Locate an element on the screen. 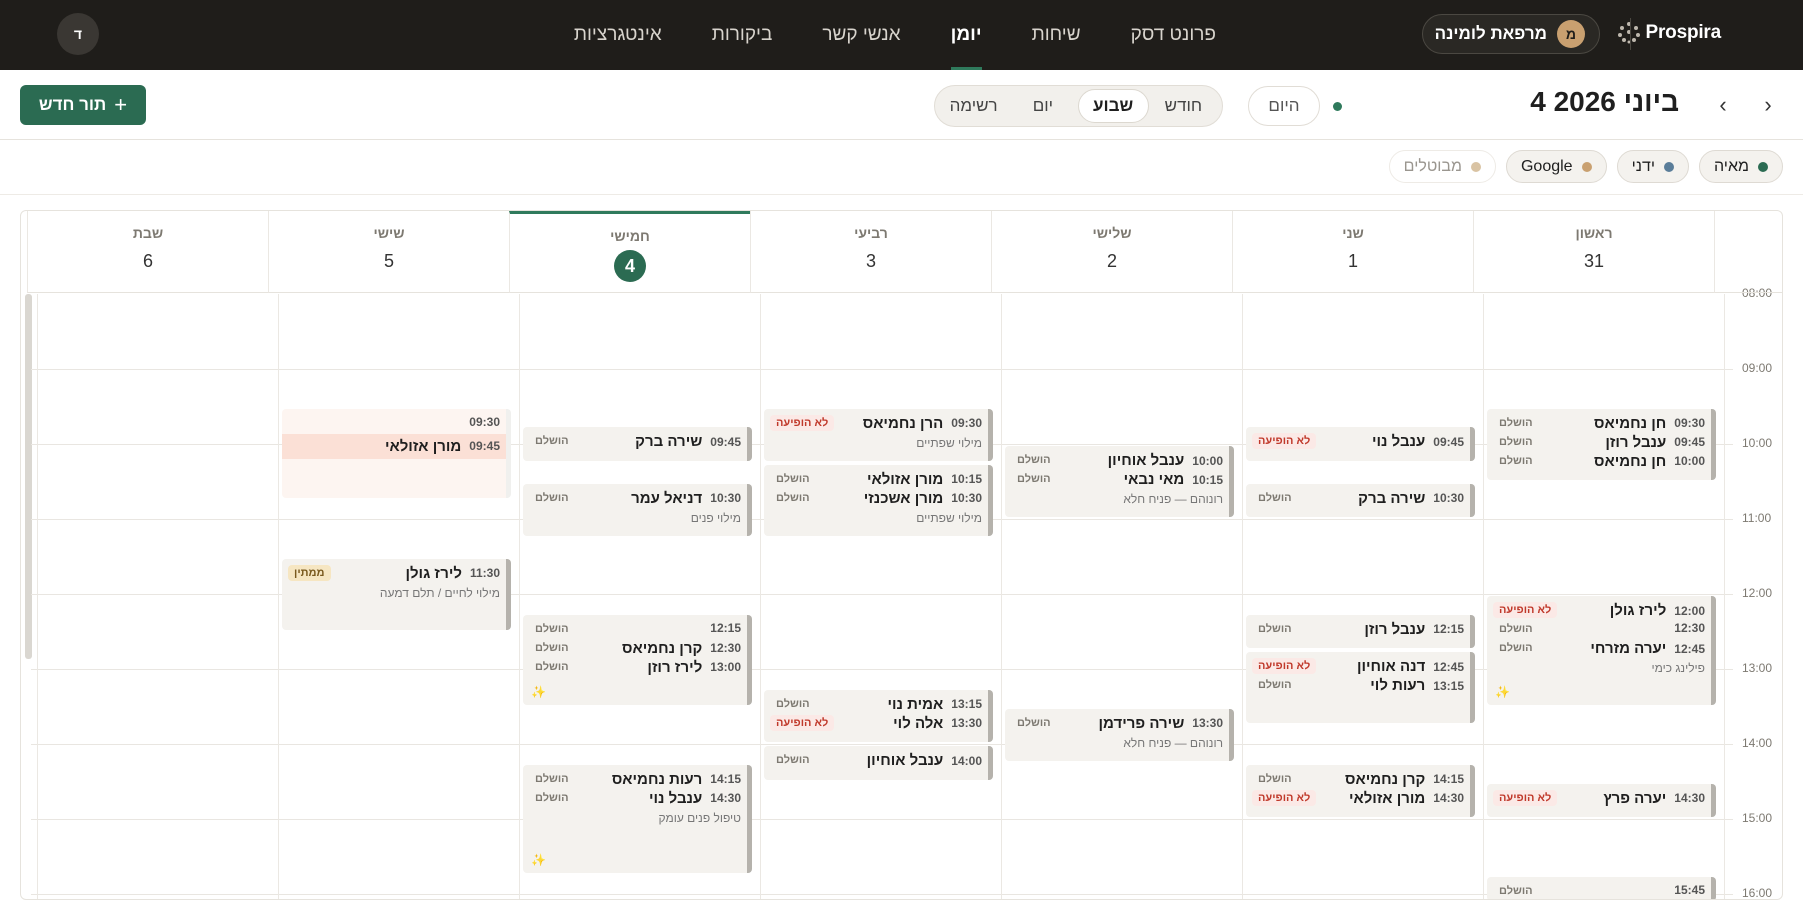 The height and width of the screenshot is (920, 1803). nav-calendar: יומן is located at coordinates (966, 35).